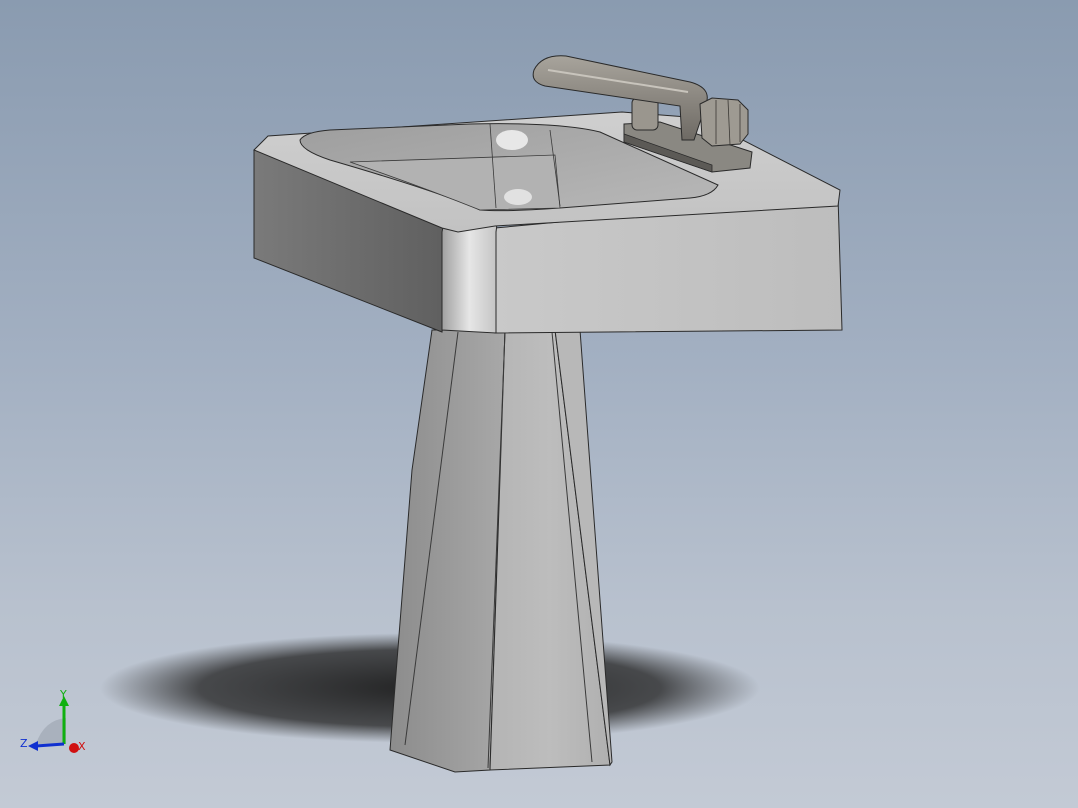 This screenshot has width=1078, height=808. I want to click on pedestal, so click(501, 551).